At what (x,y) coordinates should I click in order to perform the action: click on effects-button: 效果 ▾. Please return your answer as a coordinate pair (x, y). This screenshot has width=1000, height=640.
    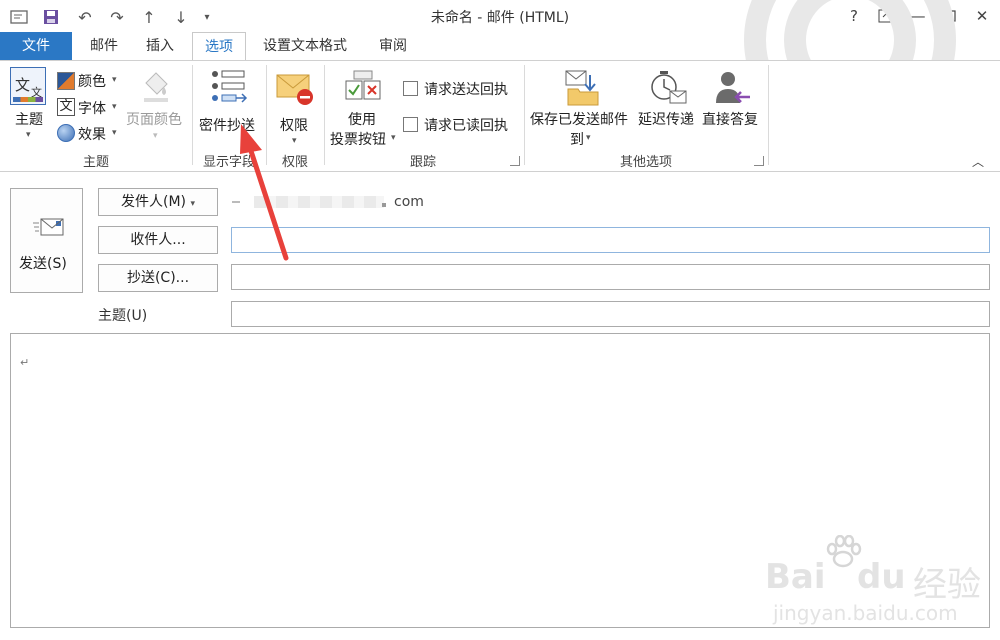
    Looking at the image, I should click on (91, 134).